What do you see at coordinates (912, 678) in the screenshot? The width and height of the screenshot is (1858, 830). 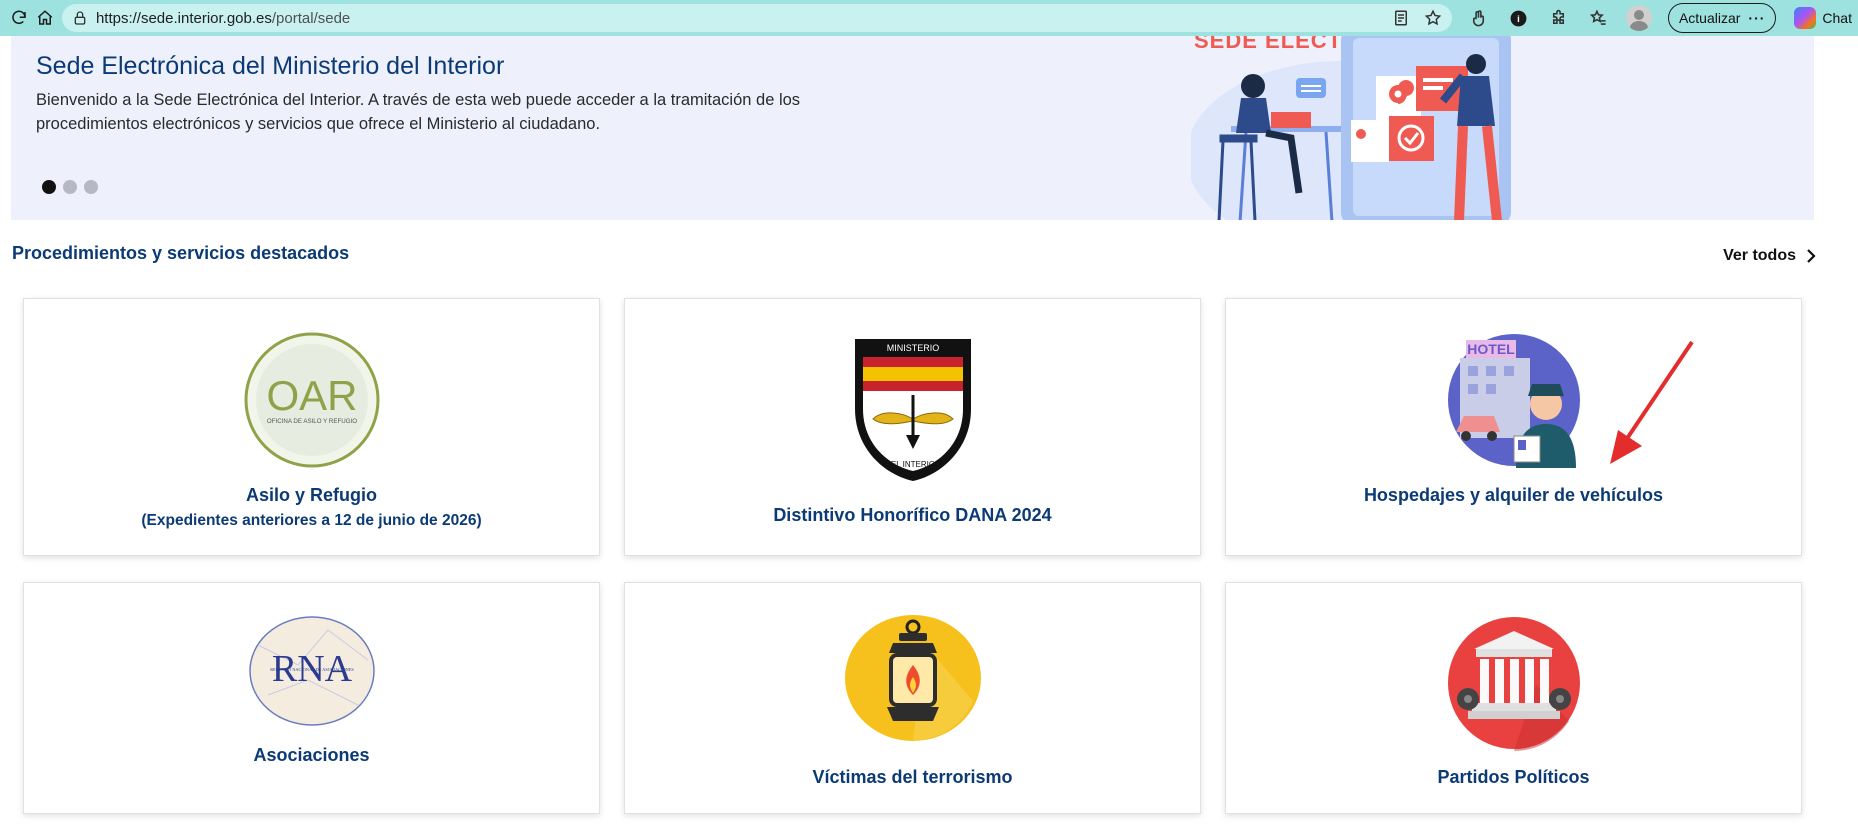 I see `lantern-logo` at bounding box center [912, 678].